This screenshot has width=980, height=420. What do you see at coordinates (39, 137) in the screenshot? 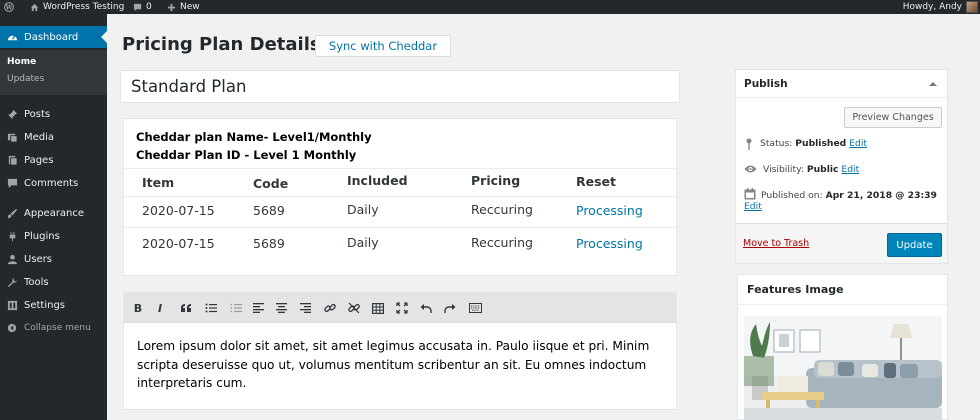
I see `sidebar-item-label: Media` at bounding box center [39, 137].